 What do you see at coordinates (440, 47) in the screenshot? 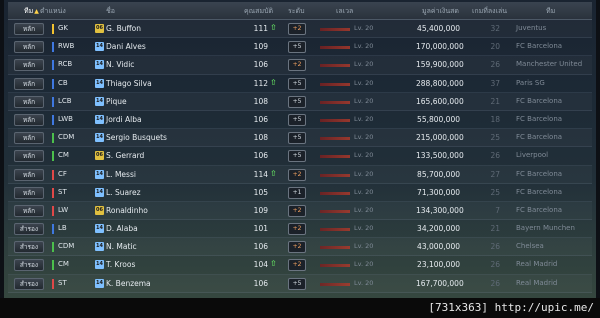
I see `player-value: 170,000,000` at bounding box center [440, 47].